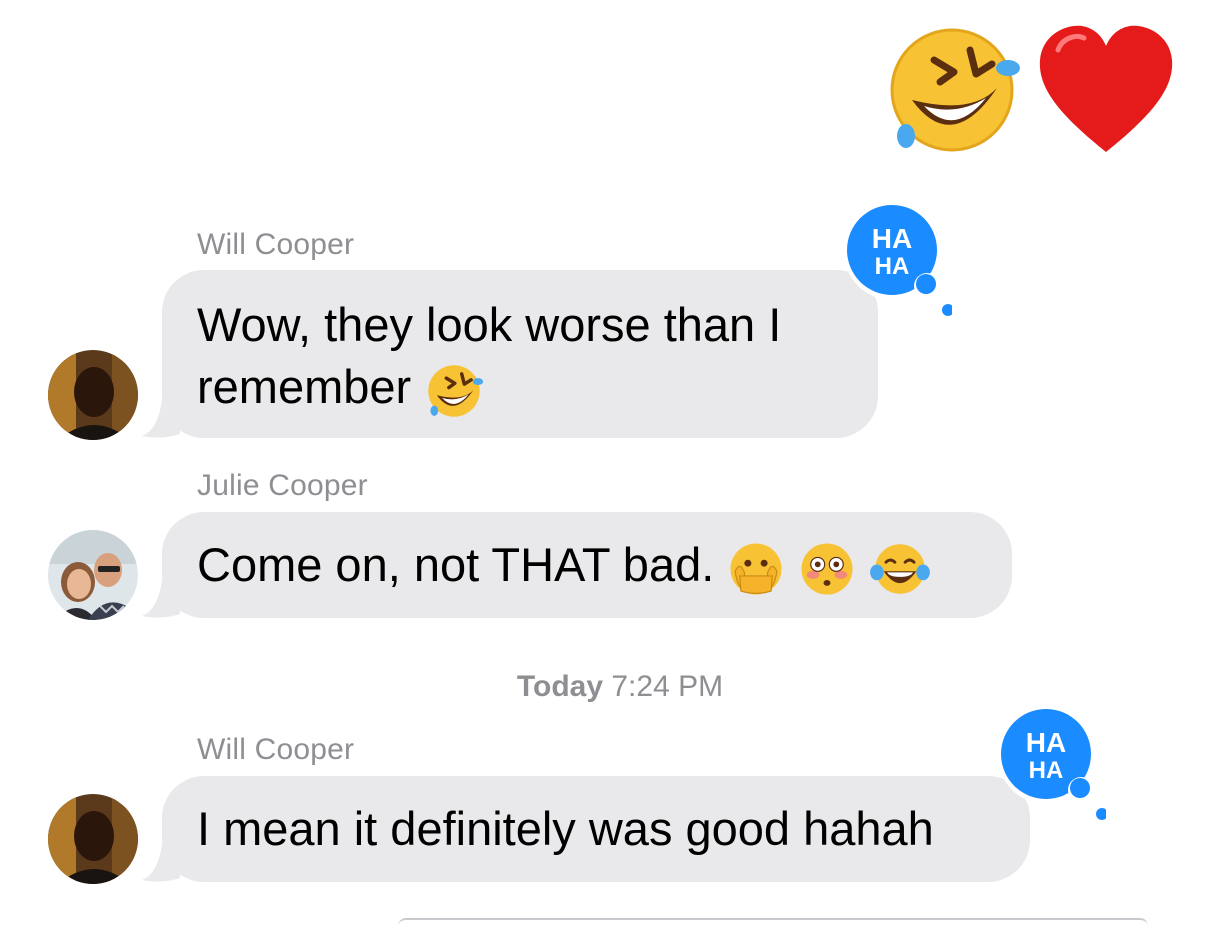  I want to click on message-text-line2: remember, so click(340, 388).